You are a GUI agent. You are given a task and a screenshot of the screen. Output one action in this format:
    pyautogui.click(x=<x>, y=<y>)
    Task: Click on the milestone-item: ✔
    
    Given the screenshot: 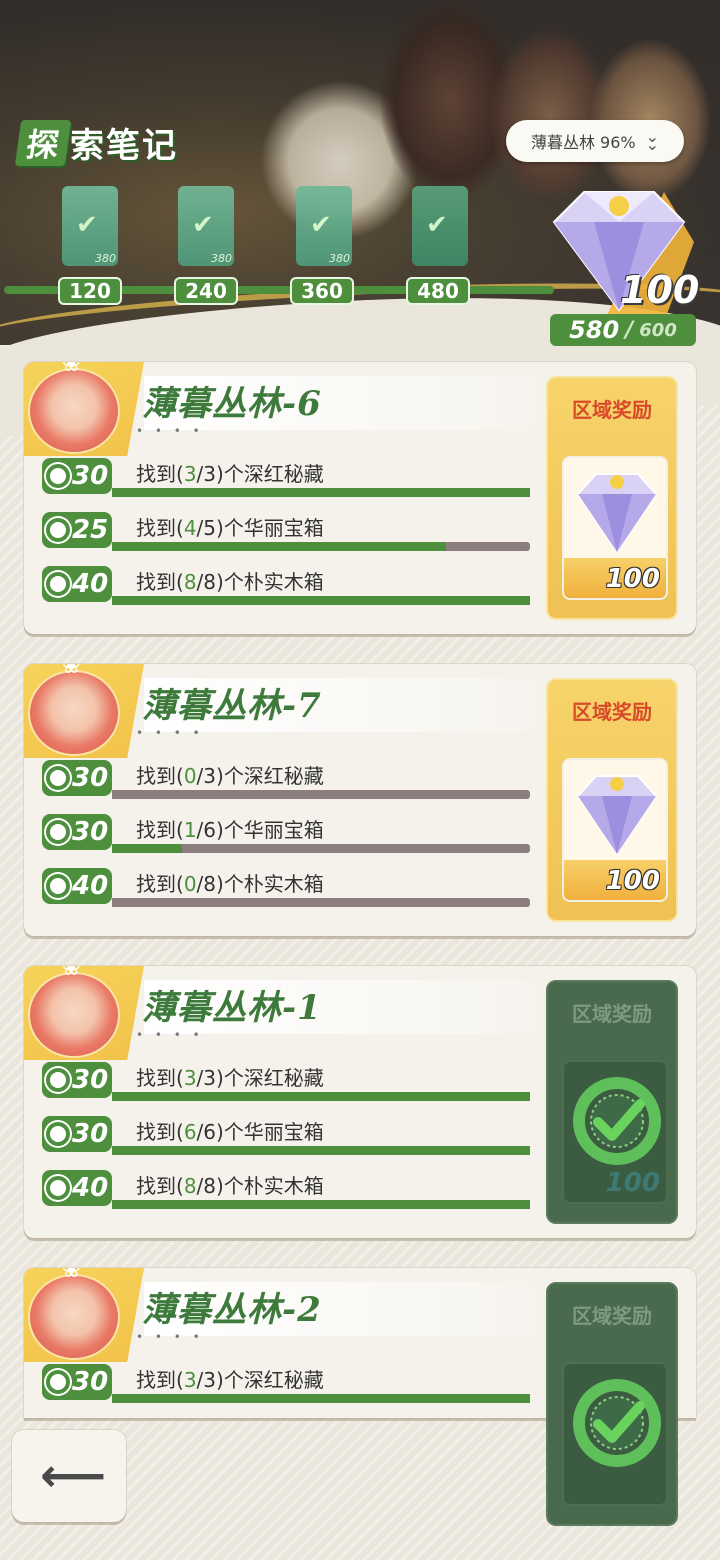 What is the action you would take?
    pyautogui.click(x=440, y=226)
    